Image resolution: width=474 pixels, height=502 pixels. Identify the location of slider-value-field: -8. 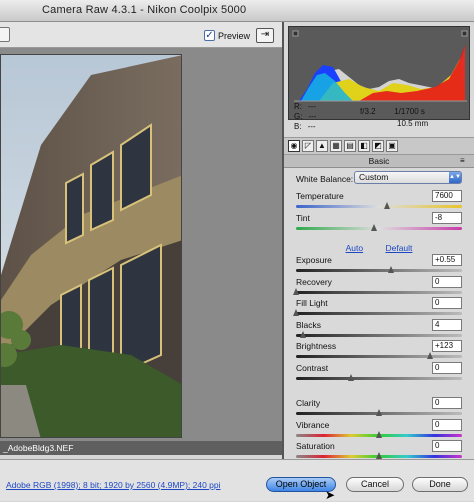
(447, 218).